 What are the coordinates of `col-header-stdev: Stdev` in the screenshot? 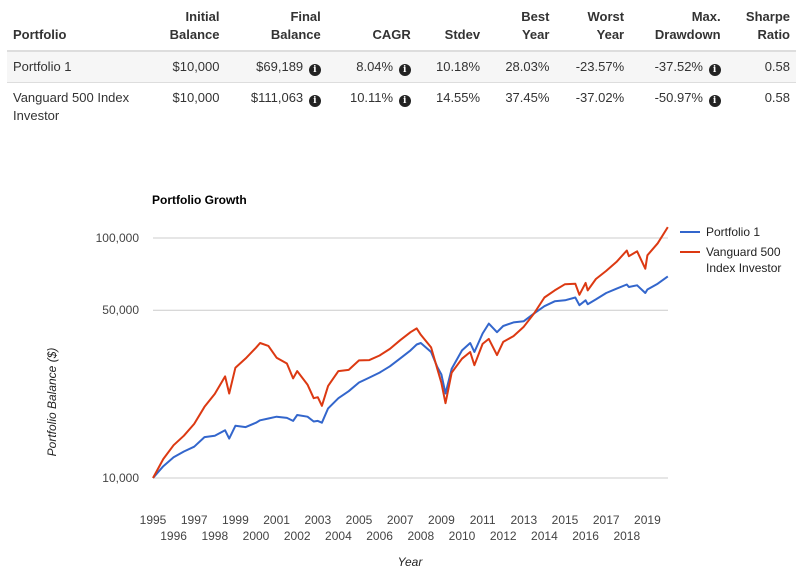 It's located at (462, 34).